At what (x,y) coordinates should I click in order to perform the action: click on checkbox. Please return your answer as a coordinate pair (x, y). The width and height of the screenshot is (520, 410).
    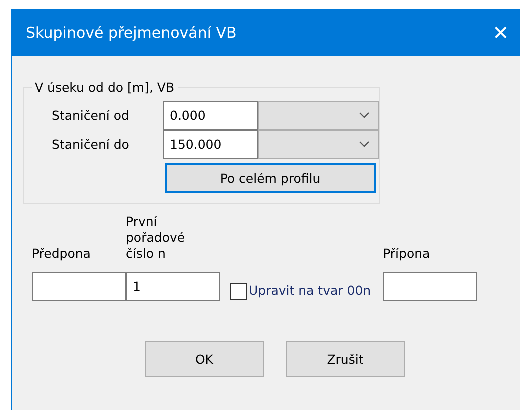
    Looking at the image, I should click on (238, 291).